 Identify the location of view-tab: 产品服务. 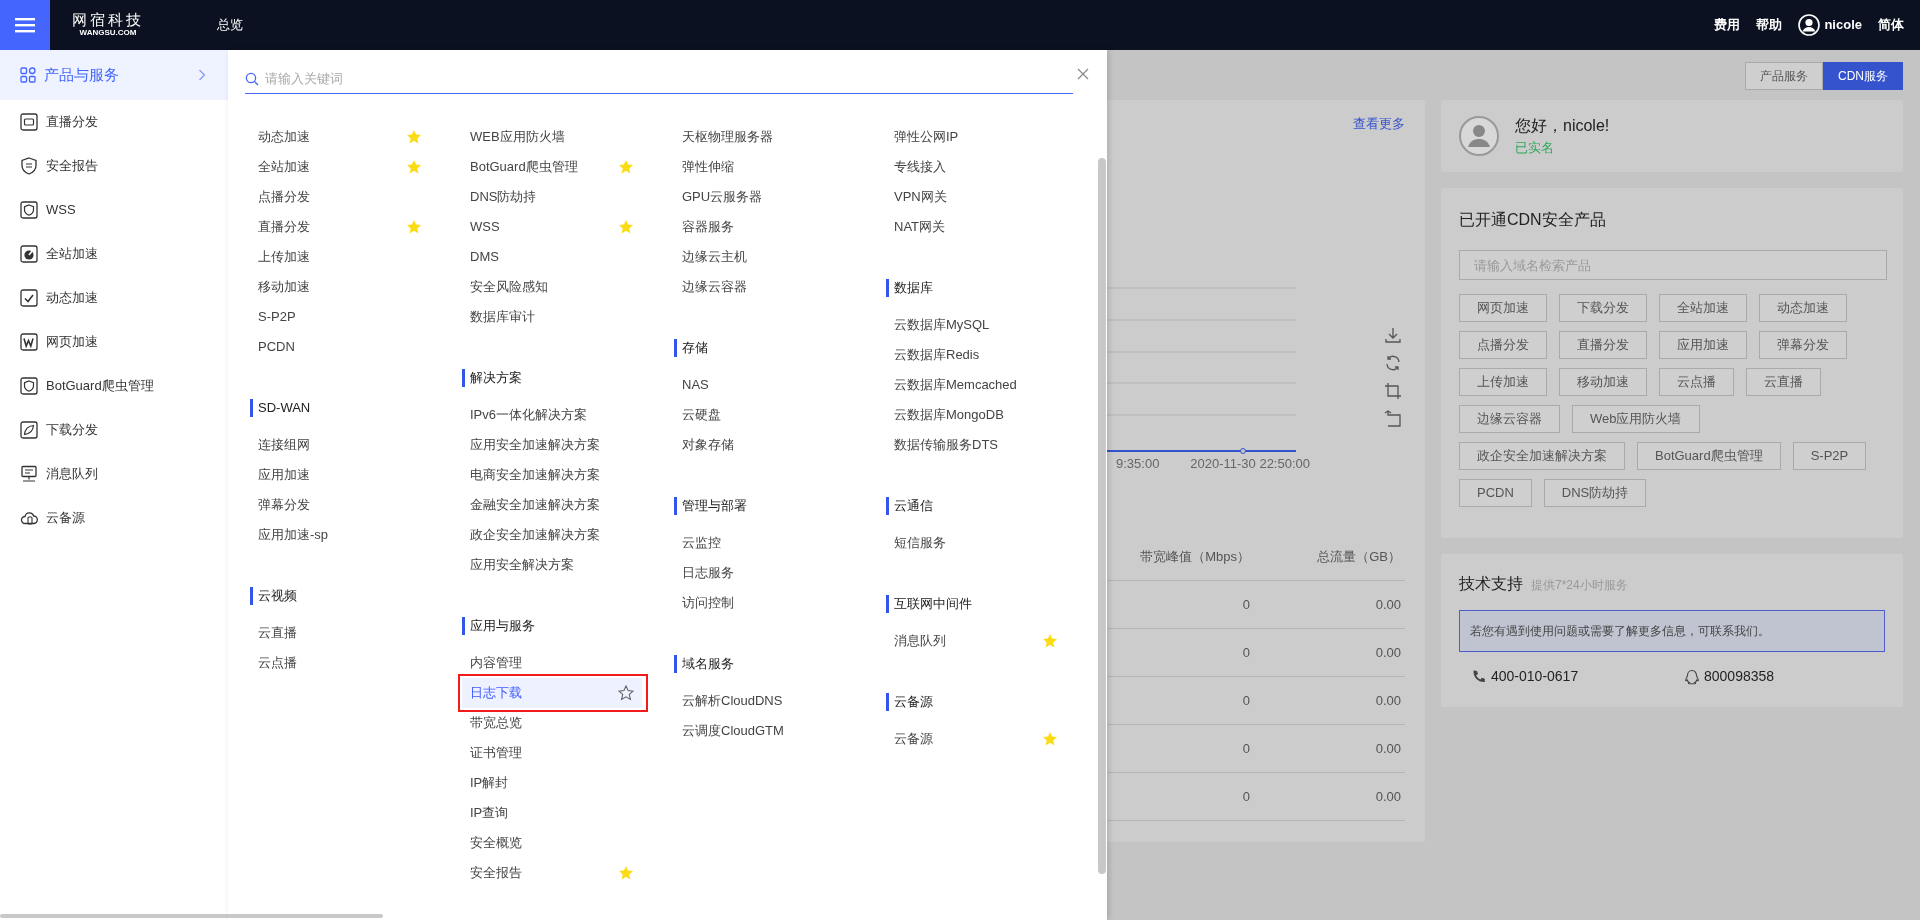
(1784, 76).